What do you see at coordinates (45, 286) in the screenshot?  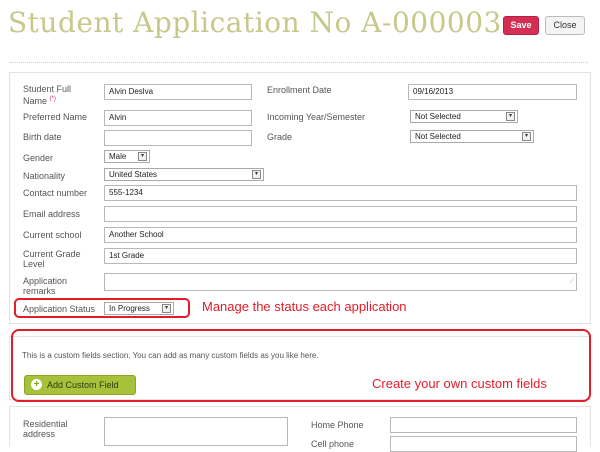 I see `remarks-label: Application remarks` at bounding box center [45, 286].